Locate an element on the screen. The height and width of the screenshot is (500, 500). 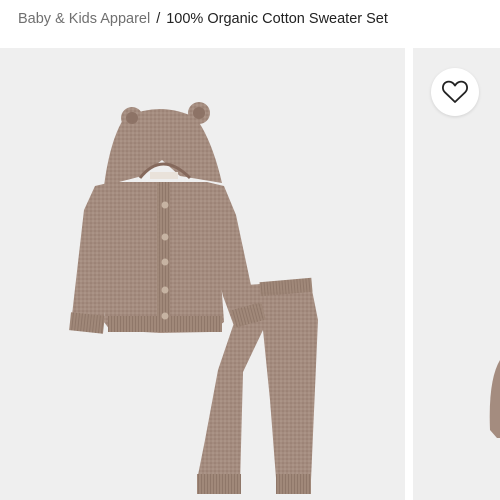
heart-icon is located at coordinates (455, 91).